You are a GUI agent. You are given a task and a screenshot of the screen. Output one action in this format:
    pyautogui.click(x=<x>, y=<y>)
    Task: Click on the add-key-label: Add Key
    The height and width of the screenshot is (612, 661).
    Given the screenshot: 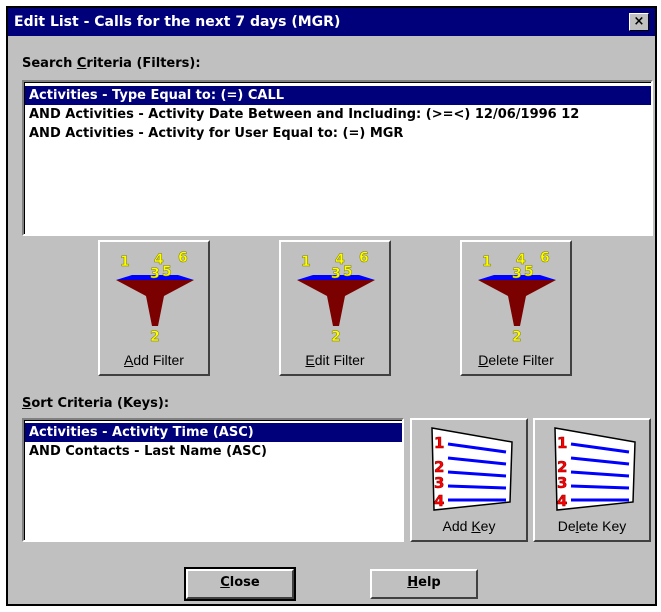 What is the action you would take?
    pyautogui.click(x=469, y=526)
    